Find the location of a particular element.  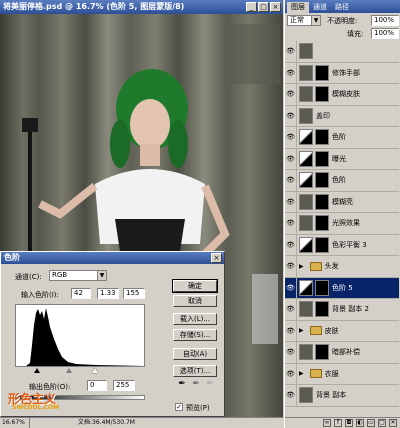

black-eyedropper-icon: ✒ is located at coordinates (182, 384).